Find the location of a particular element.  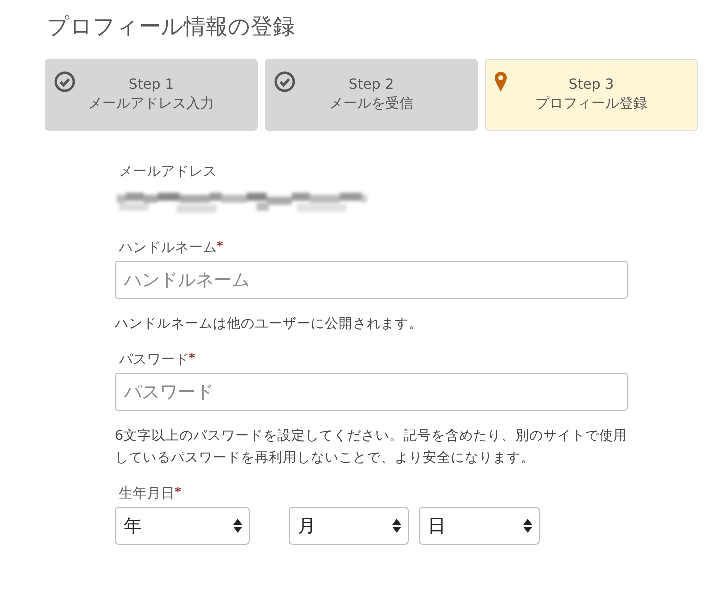

step-number: Step 3 is located at coordinates (591, 85).